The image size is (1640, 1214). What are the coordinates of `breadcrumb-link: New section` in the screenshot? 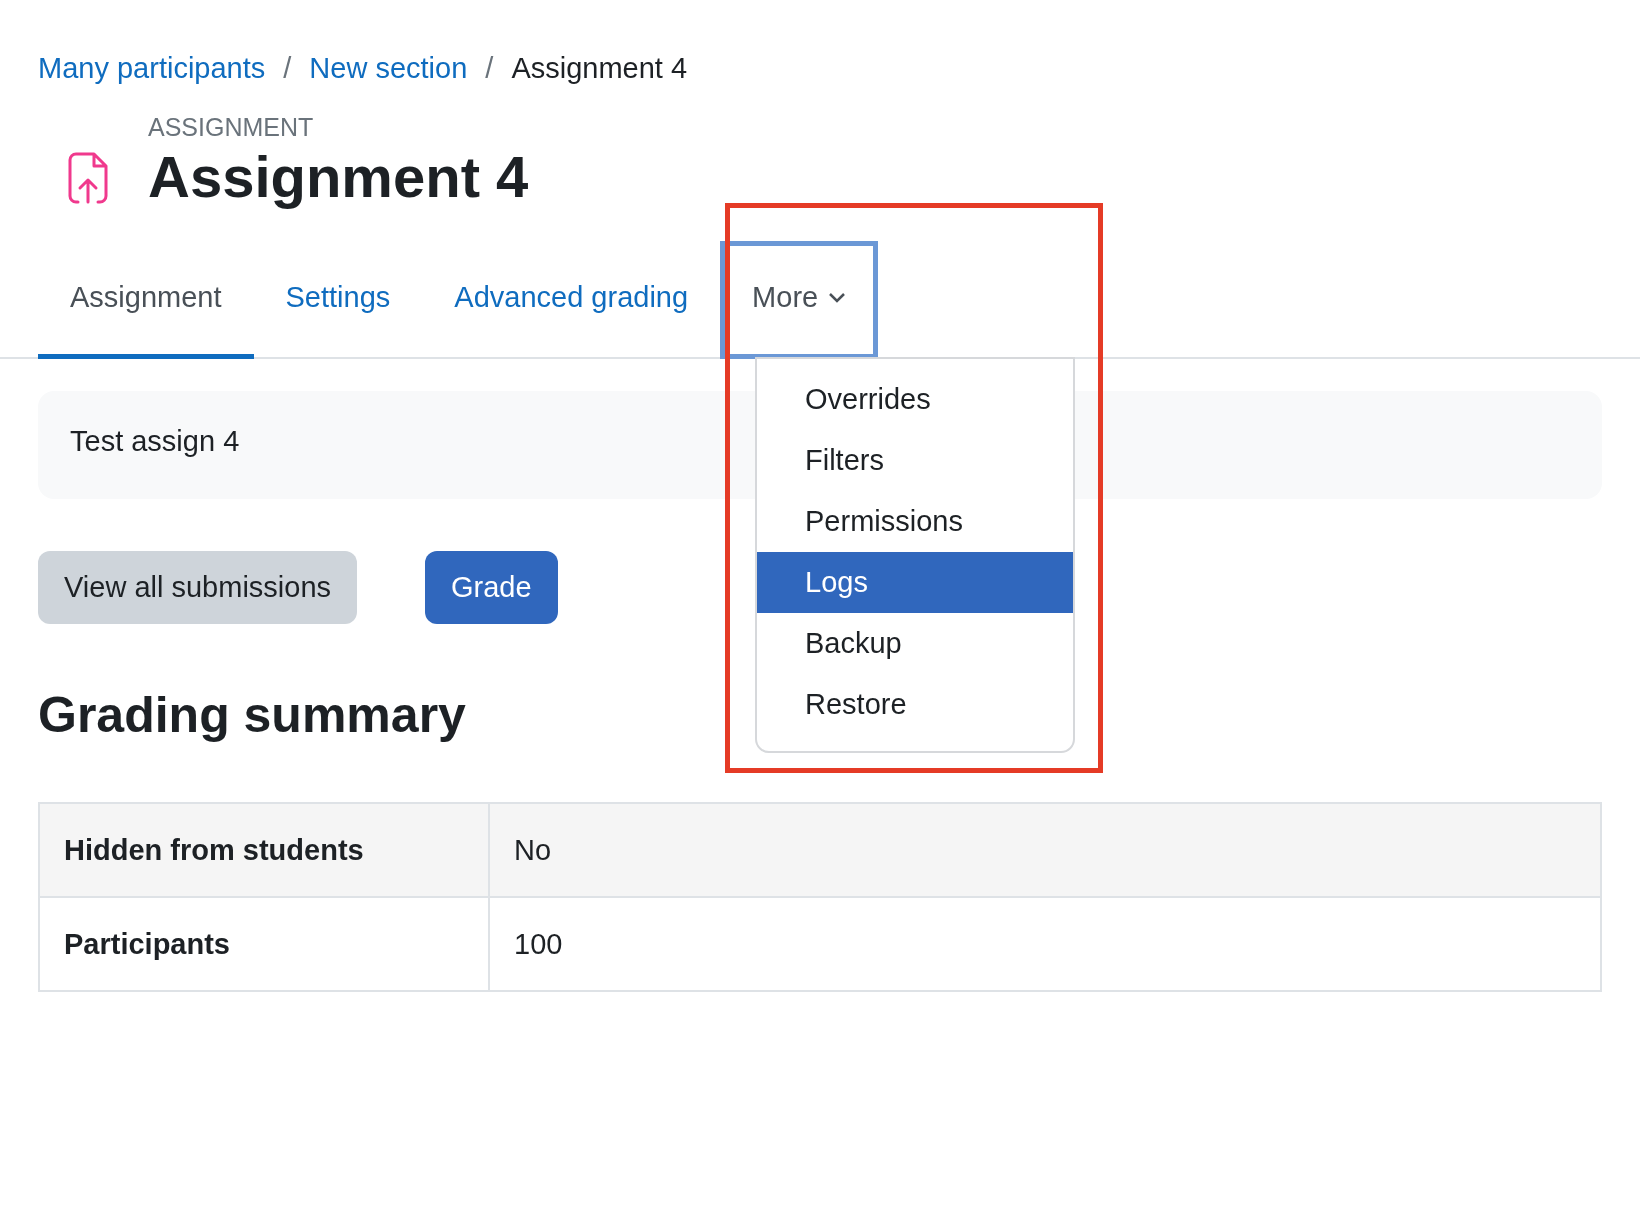 It's located at (388, 68).